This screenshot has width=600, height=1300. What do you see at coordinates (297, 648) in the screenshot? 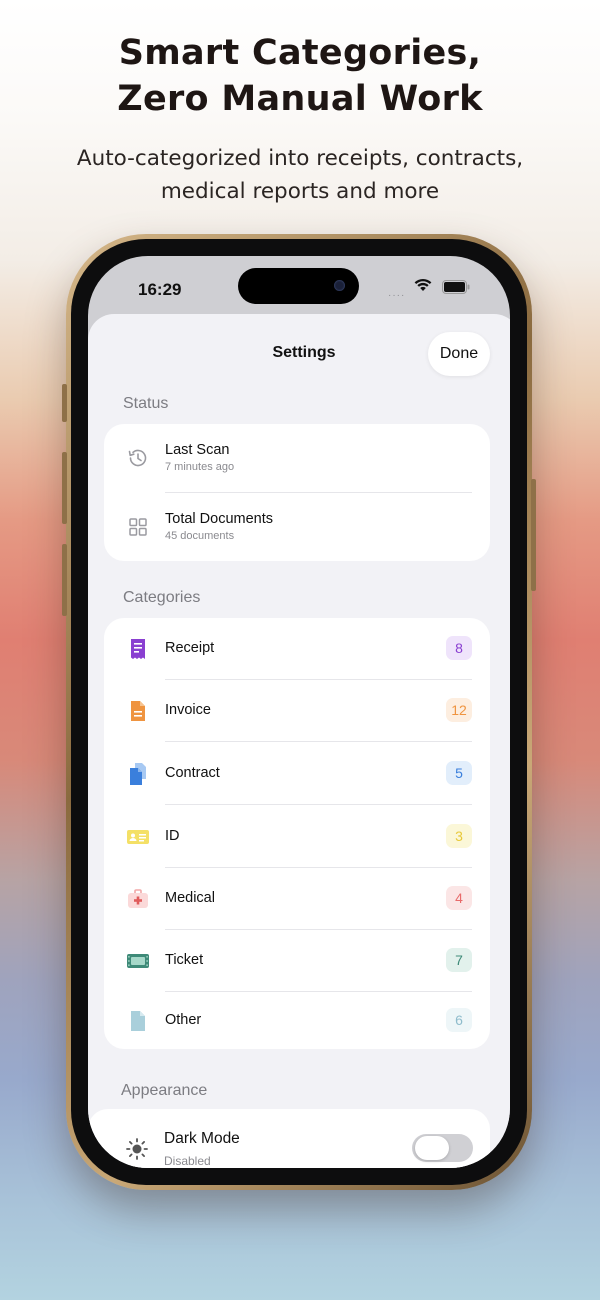
I see `category-row-receipt: Receipt 8` at bounding box center [297, 648].